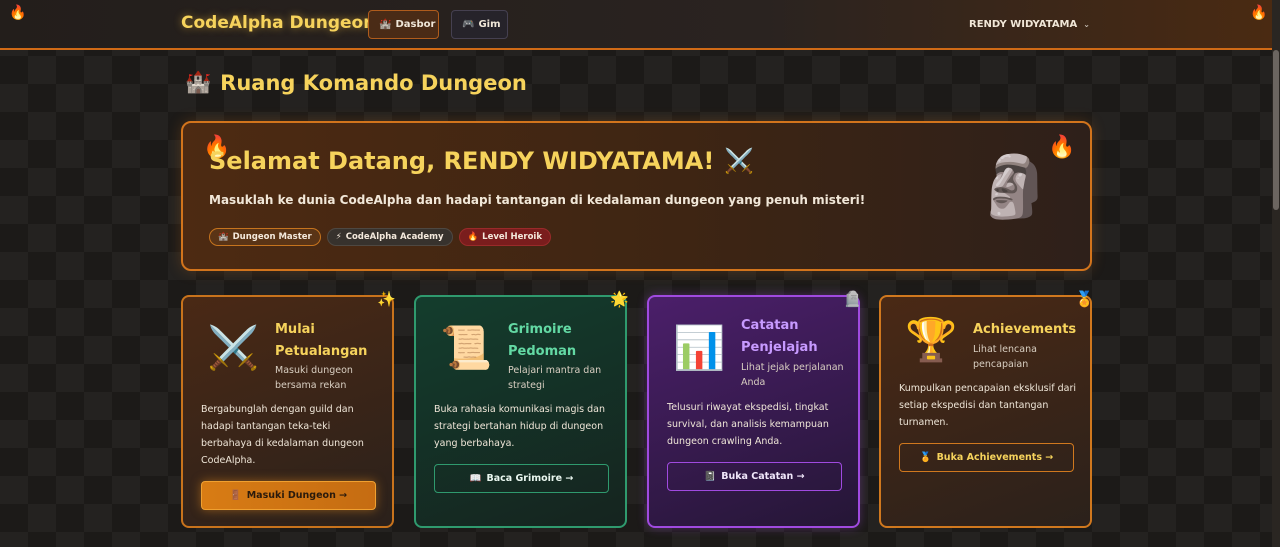 This screenshot has width=1280, height=547. What do you see at coordinates (619, 299) in the screenshot?
I see `star-icon: 🌟` at bounding box center [619, 299].